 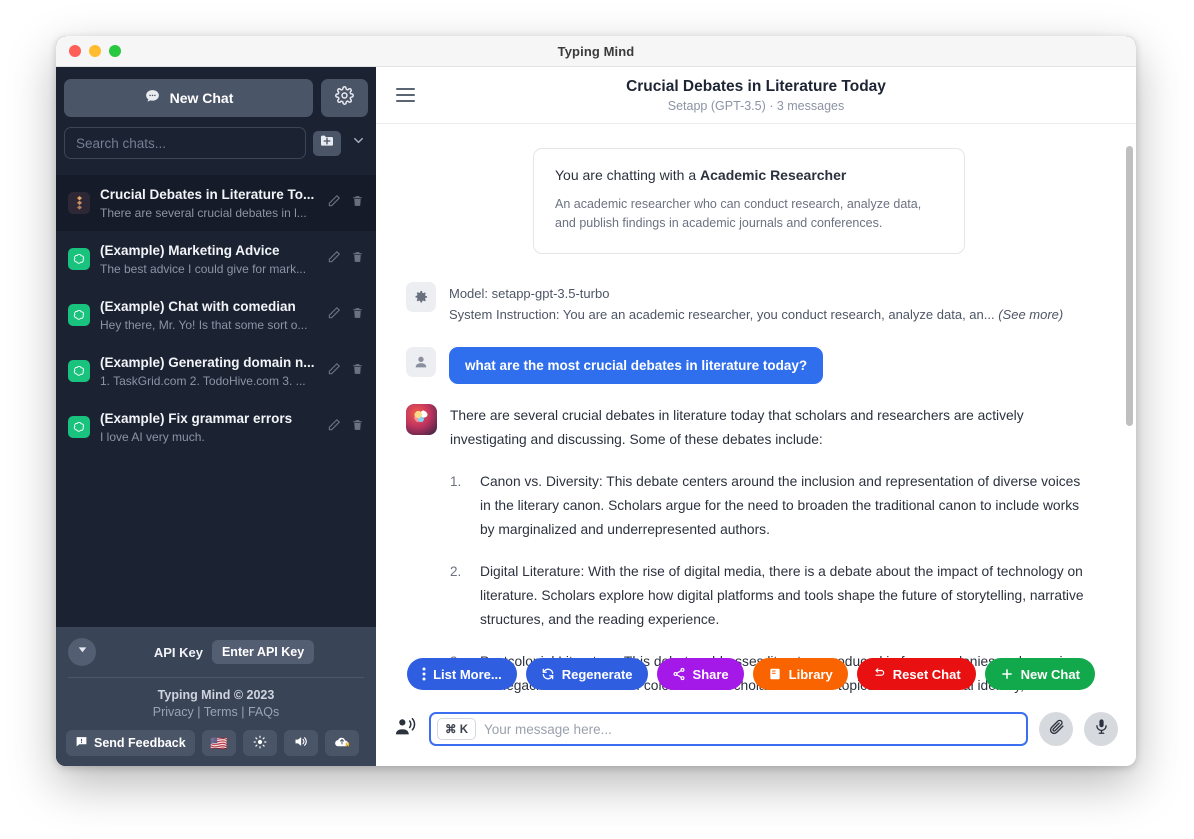 I want to click on send-feedback-button: Send Feedback, so click(x=130, y=743).